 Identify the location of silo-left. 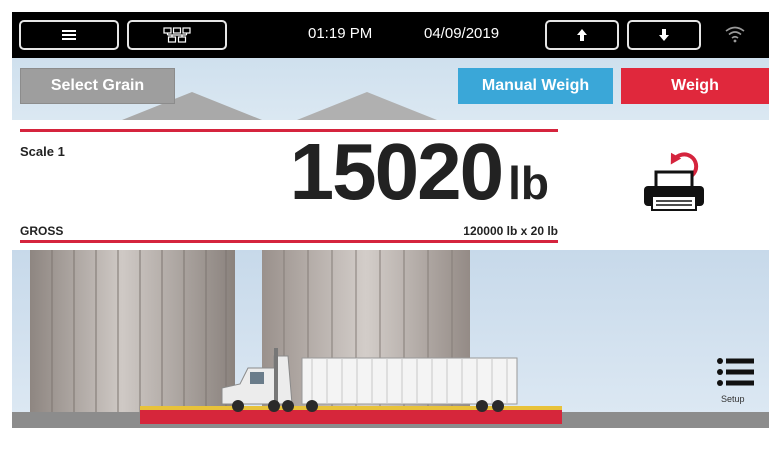
(132, 332).